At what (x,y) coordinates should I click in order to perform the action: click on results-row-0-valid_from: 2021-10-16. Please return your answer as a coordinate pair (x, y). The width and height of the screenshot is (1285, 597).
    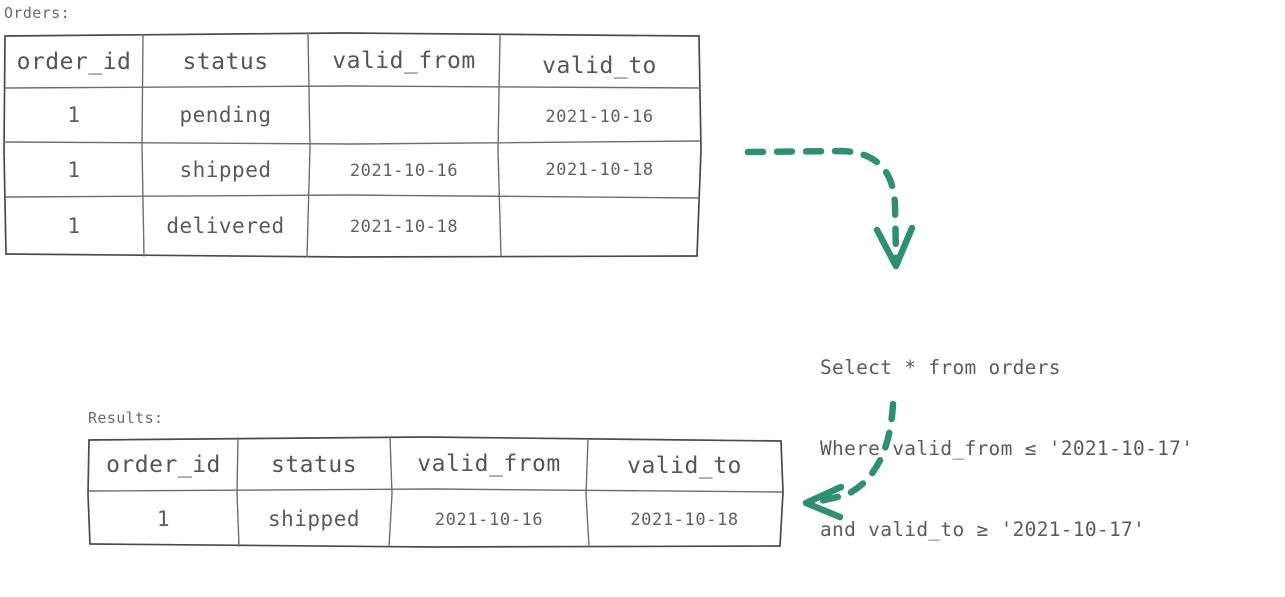
    Looking at the image, I should click on (489, 519).